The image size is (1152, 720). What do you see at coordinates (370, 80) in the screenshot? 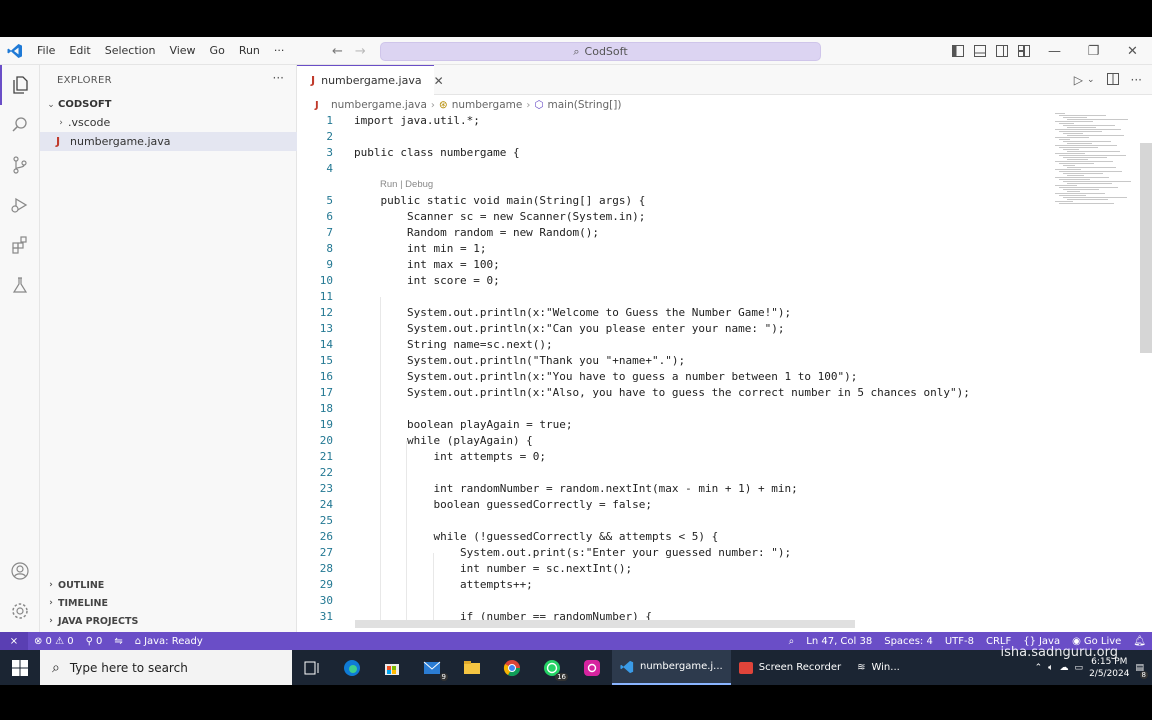
I see `tab-numbergame-java: J numbergame.java ✕` at bounding box center [370, 80].